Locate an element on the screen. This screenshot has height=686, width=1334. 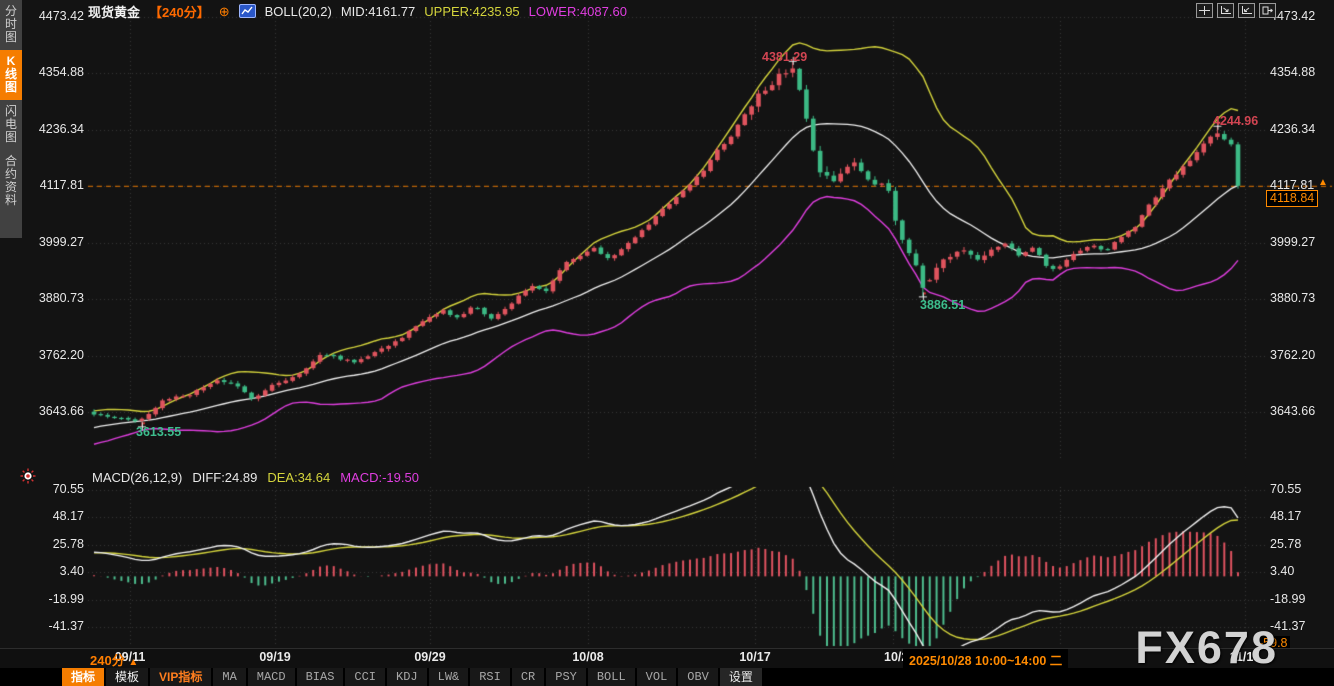
macd-axis-label-right: 70.55 is located at coordinates (1286, 489).